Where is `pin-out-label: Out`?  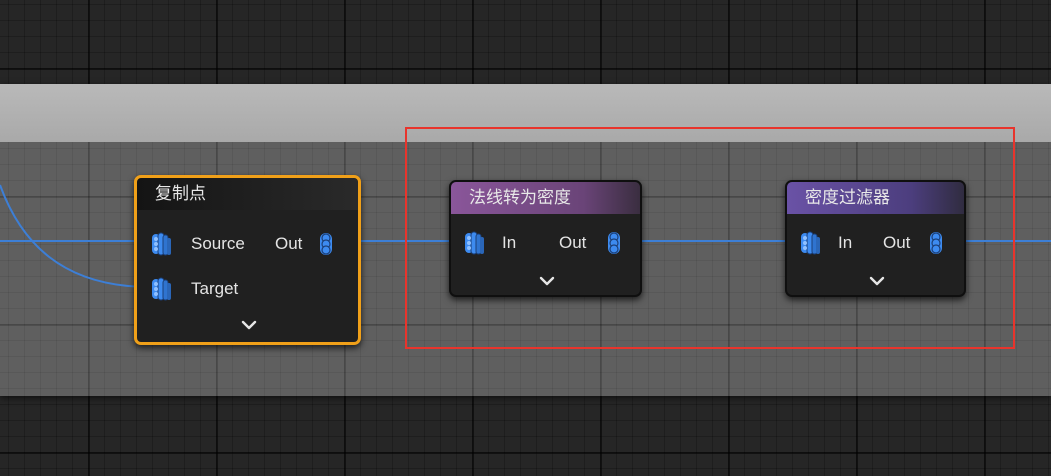 pin-out-label: Out is located at coordinates (289, 243).